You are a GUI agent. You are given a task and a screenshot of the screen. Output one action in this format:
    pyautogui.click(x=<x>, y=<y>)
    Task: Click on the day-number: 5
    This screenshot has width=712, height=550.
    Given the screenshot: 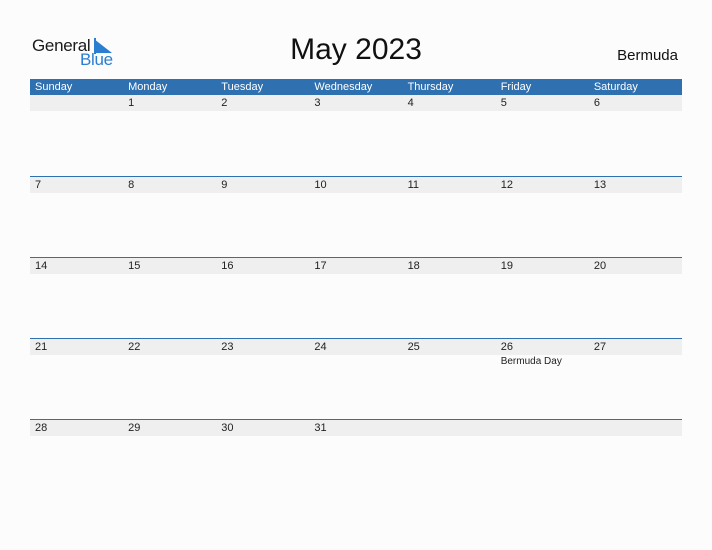 What is the action you would take?
    pyautogui.click(x=503, y=103)
    